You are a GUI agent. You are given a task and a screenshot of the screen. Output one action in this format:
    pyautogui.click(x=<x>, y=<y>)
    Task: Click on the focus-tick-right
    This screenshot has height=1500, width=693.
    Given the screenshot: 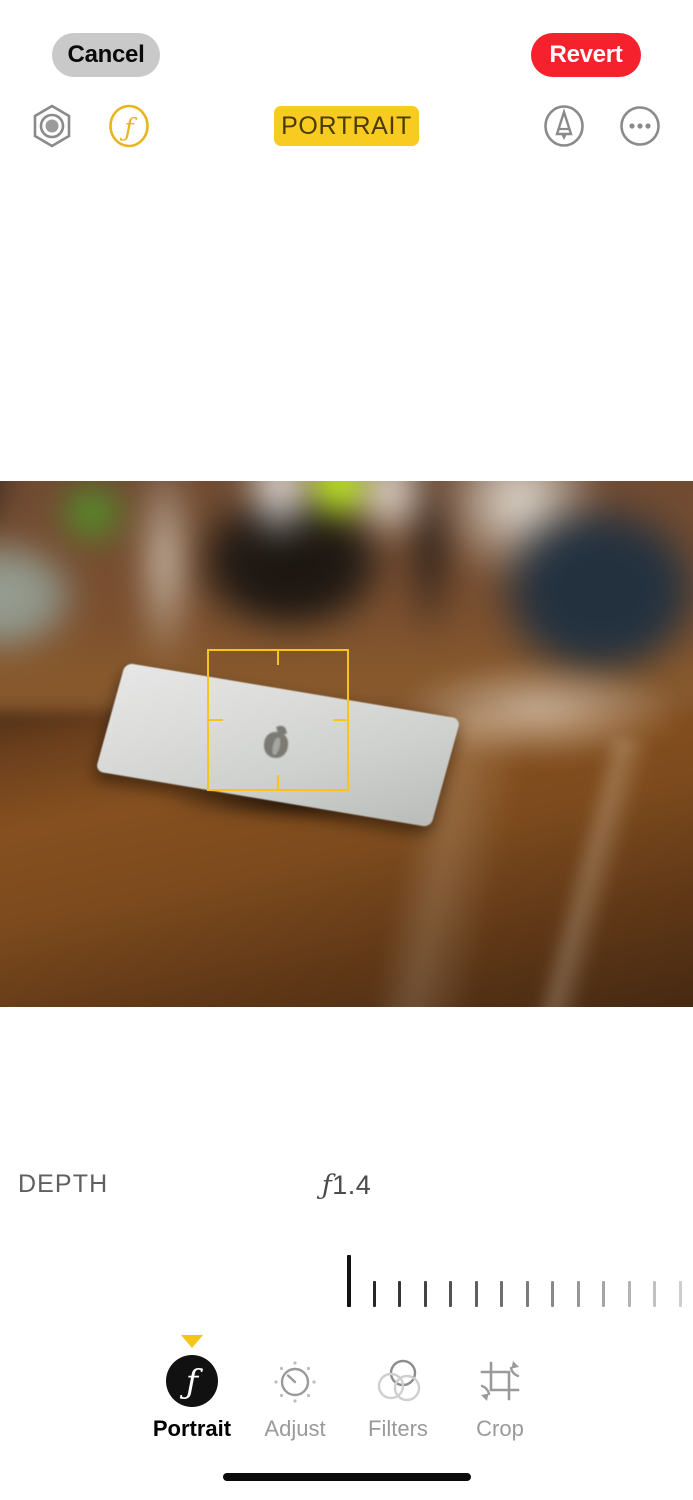 What is the action you would take?
    pyautogui.click(x=341, y=720)
    